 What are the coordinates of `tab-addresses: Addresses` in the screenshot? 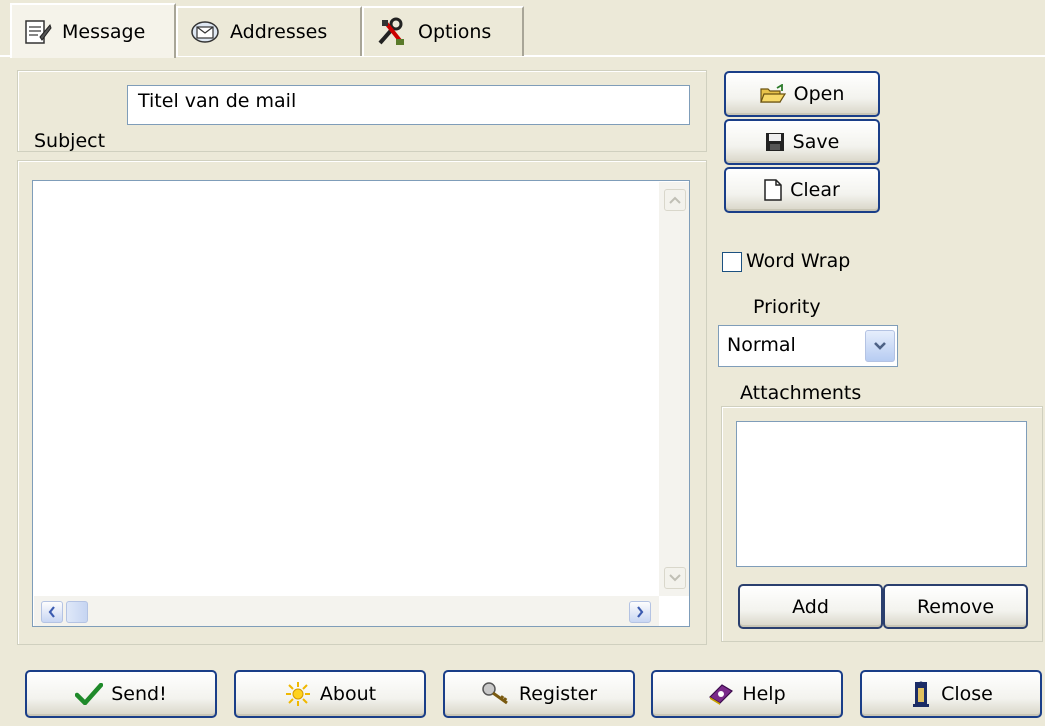 It's located at (269, 31).